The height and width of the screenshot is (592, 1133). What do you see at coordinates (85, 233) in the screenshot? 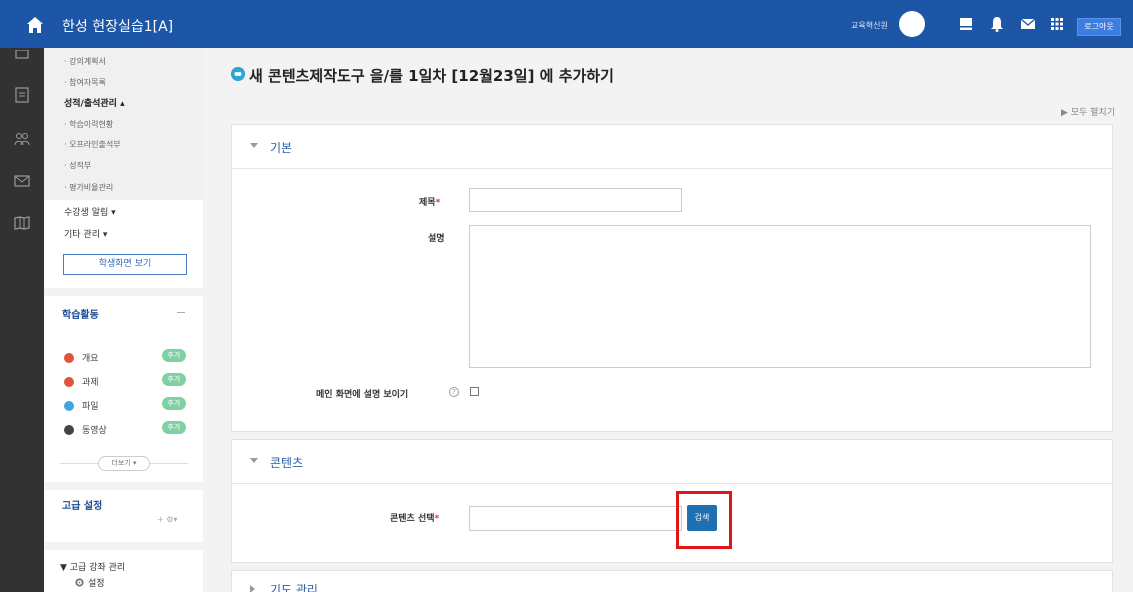
I see `sidebar-item-other-admin: 기타 관리 ▾` at bounding box center [85, 233].